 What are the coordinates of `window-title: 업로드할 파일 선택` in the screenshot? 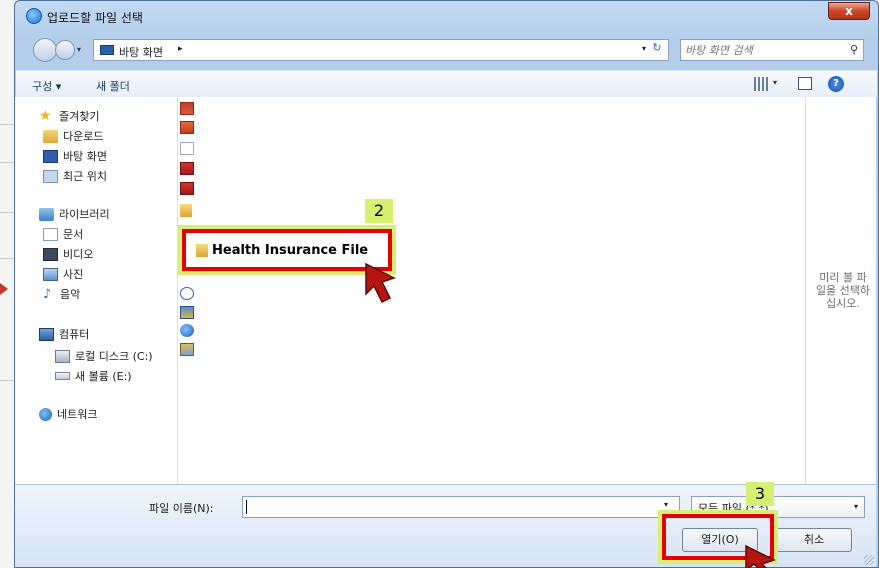 It's located at (95, 18).